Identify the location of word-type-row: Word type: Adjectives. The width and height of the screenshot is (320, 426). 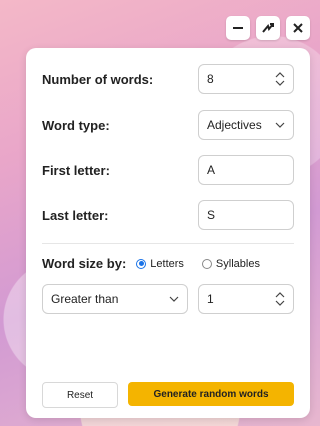
(168, 125).